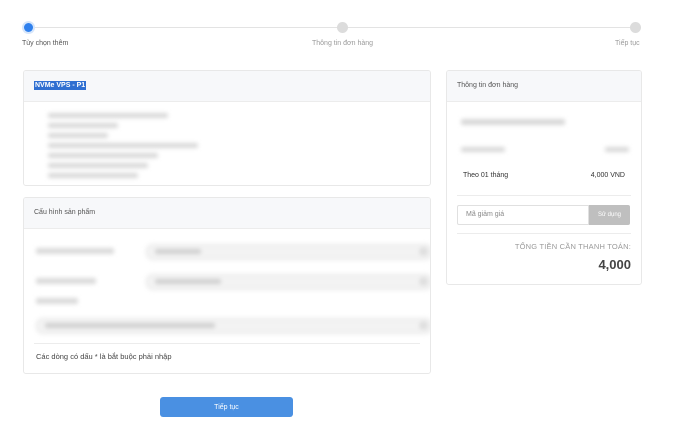  Describe the element at coordinates (45, 43) in the screenshot. I see `step-label-options: Tùy chọn thêm` at that location.